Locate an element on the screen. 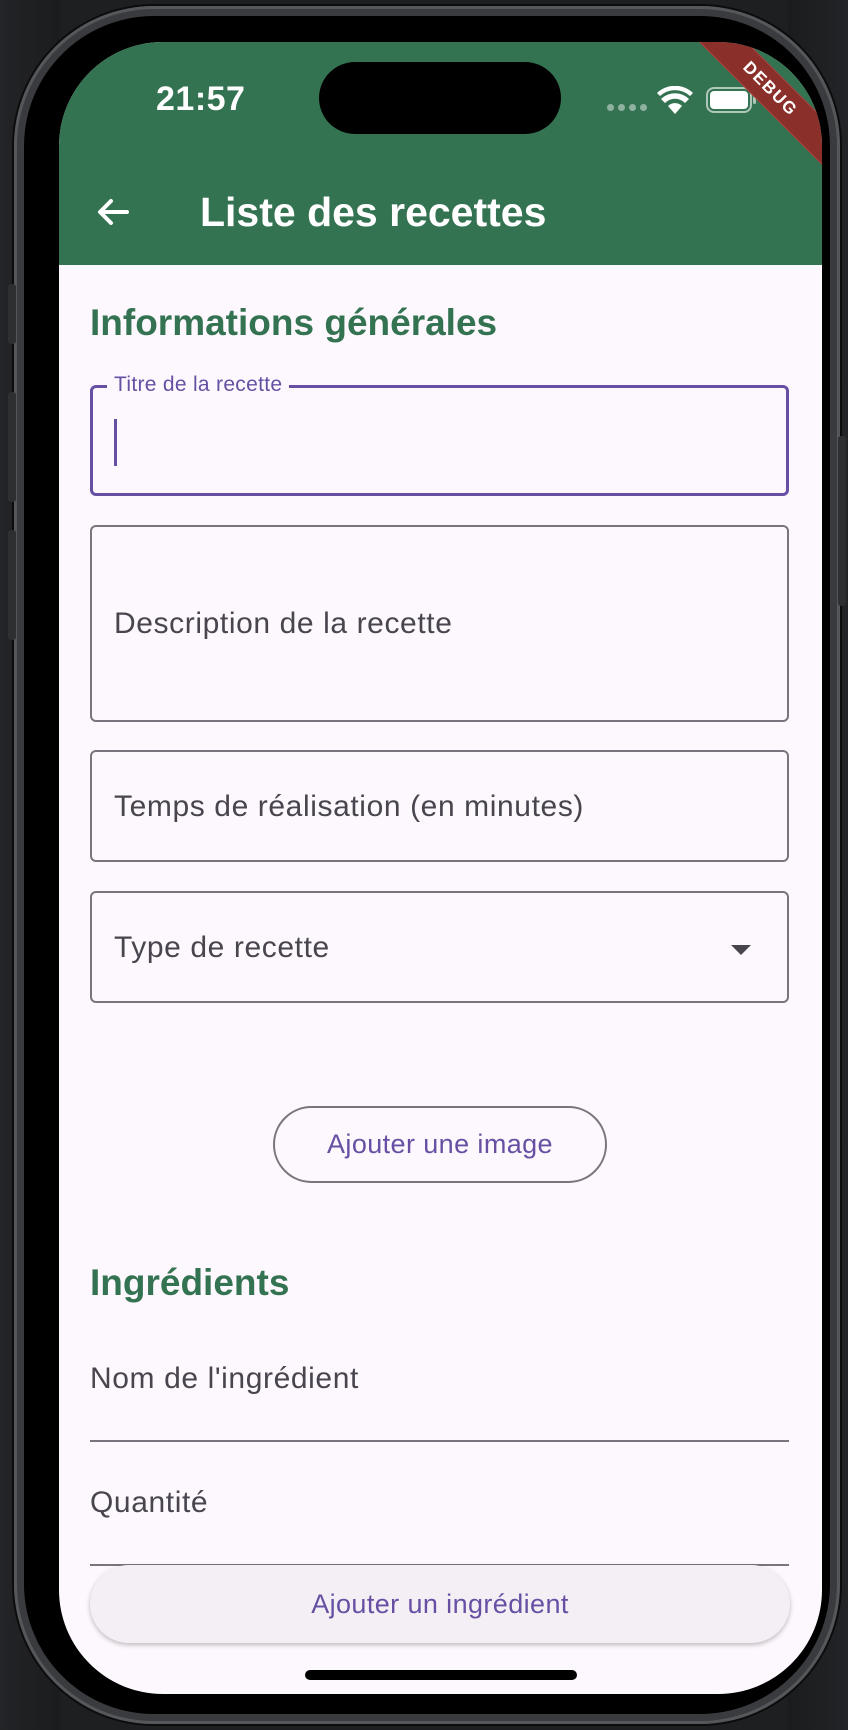  signal-dots-icon is located at coordinates (627, 108).